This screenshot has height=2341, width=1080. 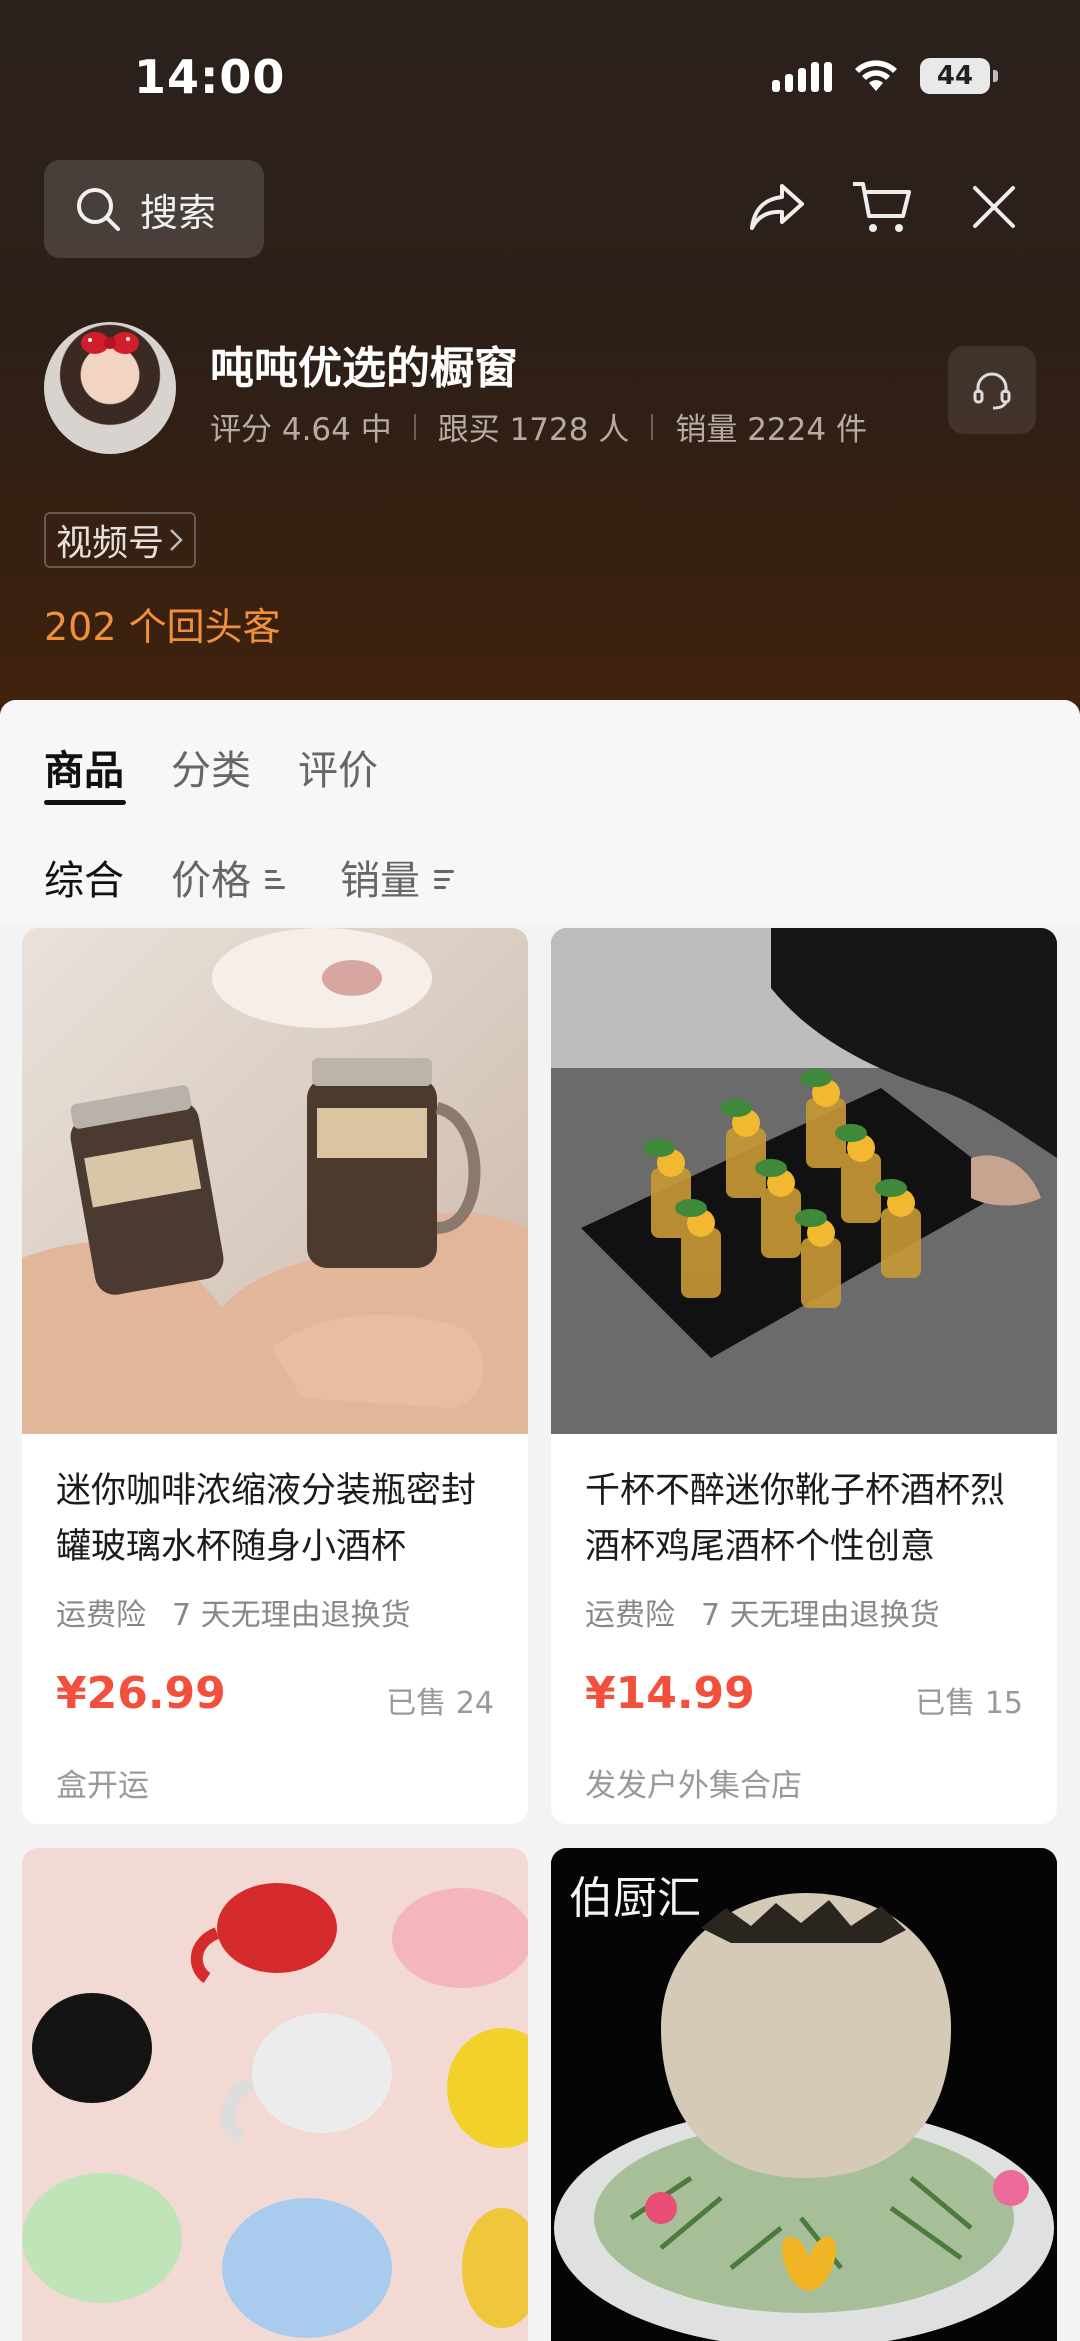 What do you see at coordinates (959, 76) in the screenshot?
I see `battery-indicator: 44` at bounding box center [959, 76].